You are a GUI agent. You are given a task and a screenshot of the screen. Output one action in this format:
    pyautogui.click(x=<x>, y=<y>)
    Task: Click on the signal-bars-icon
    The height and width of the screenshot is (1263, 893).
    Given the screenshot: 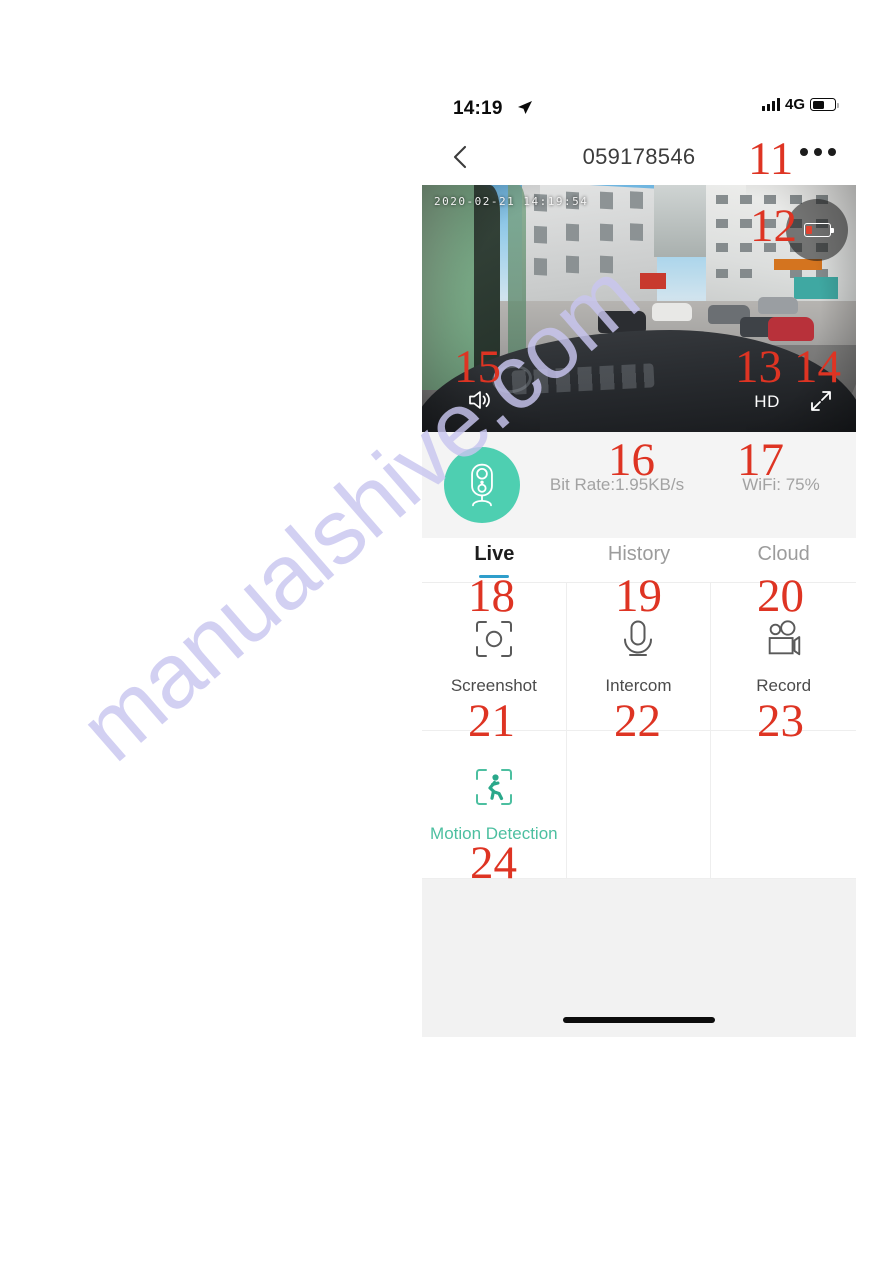 What is the action you would take?
    pyautogui.click(x=770, y=104)
    